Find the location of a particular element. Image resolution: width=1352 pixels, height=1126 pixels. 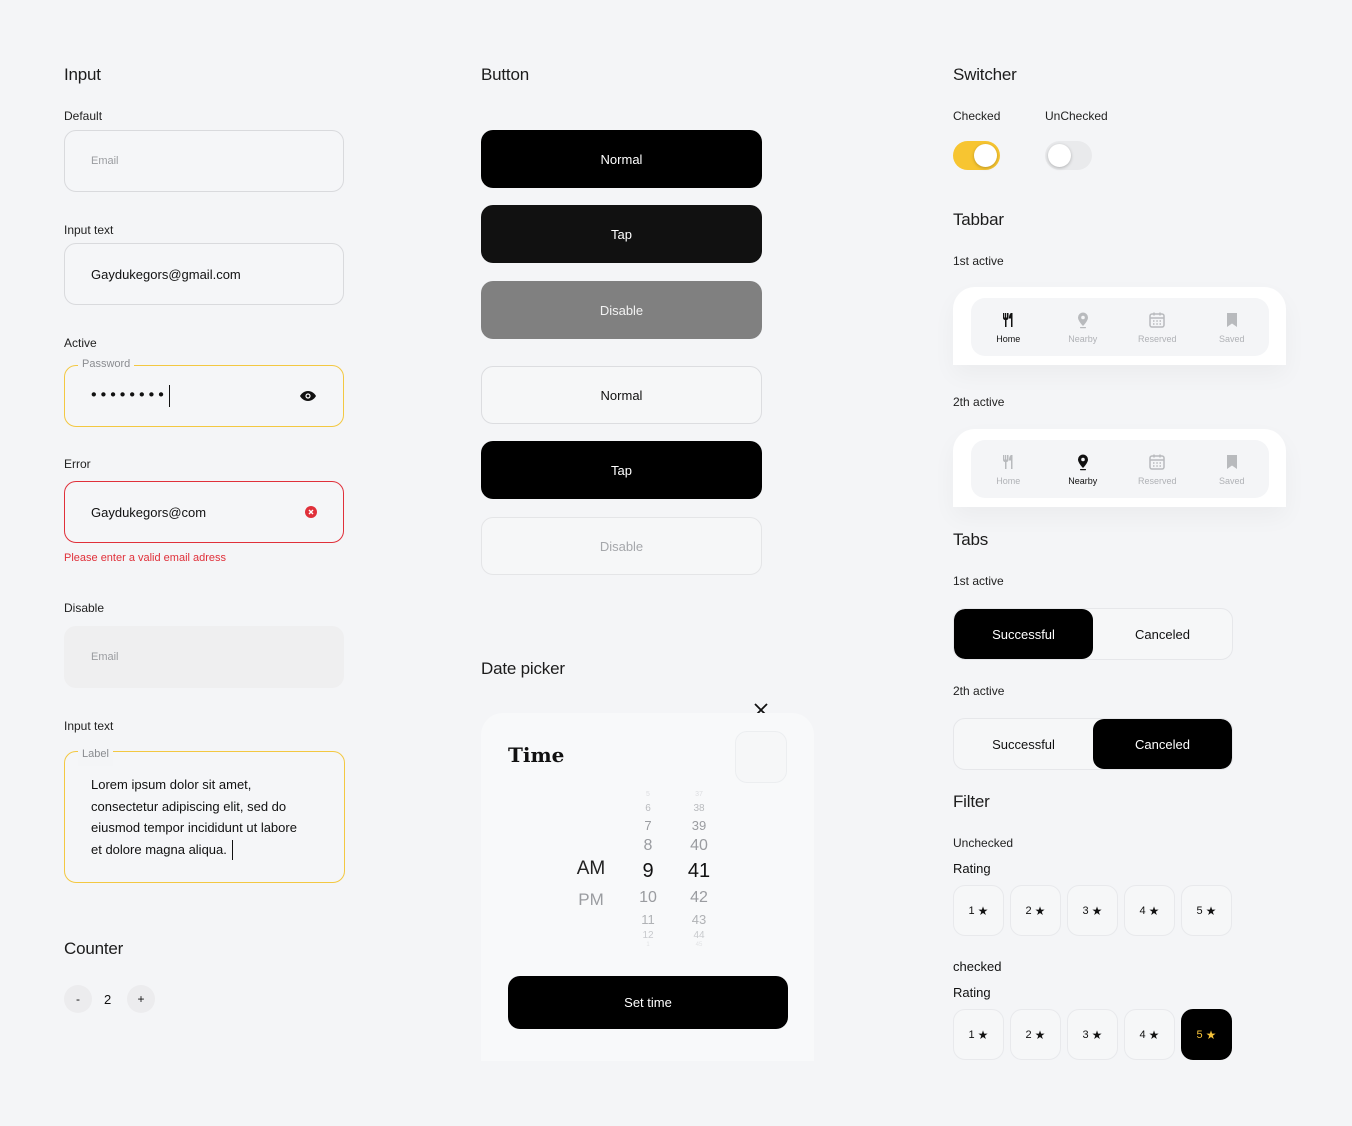

rating-value: 5 is located at coordinates (1199, 910).